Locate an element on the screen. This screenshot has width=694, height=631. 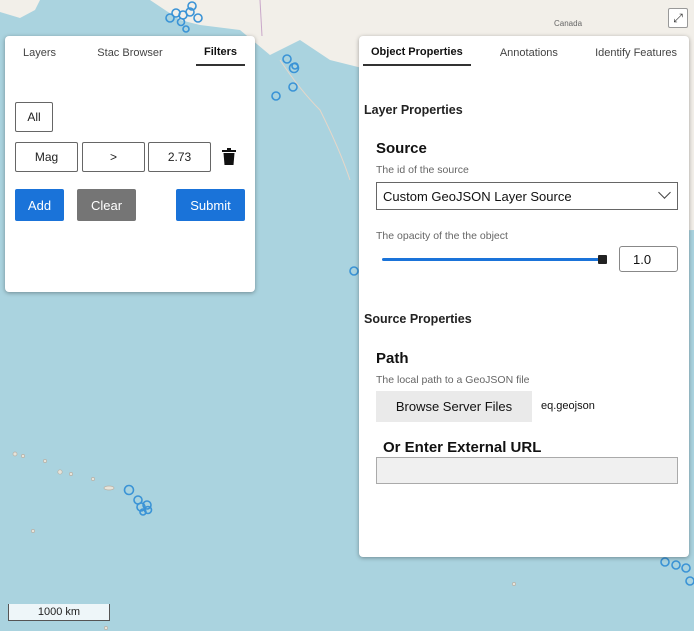
scale-bar: 1000 km is located at coordinates (59, 612).